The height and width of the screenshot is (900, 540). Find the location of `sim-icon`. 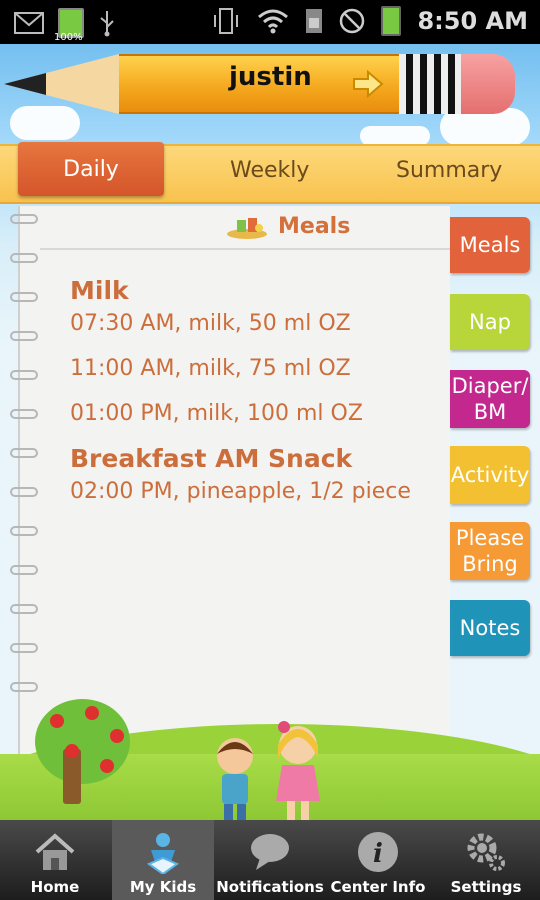

sim-icon is located at coordinates (314, 21).